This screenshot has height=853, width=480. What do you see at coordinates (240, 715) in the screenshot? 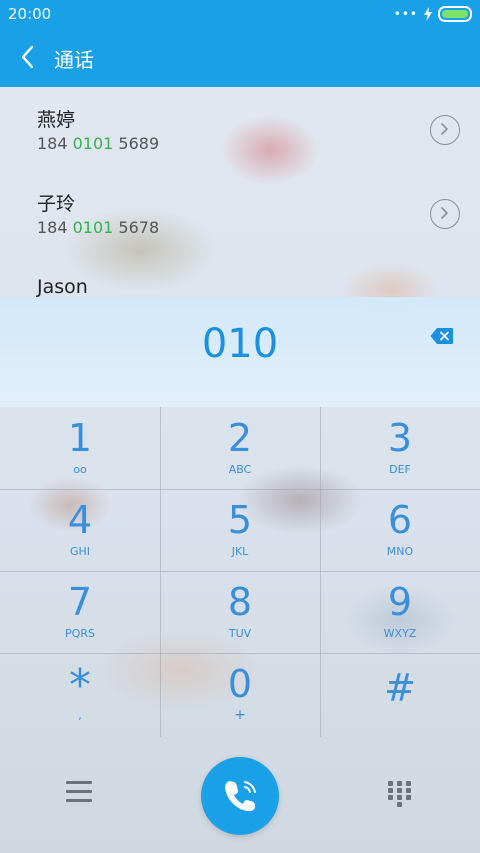
I see `key-letters: +` at bounding box center [240, 715].